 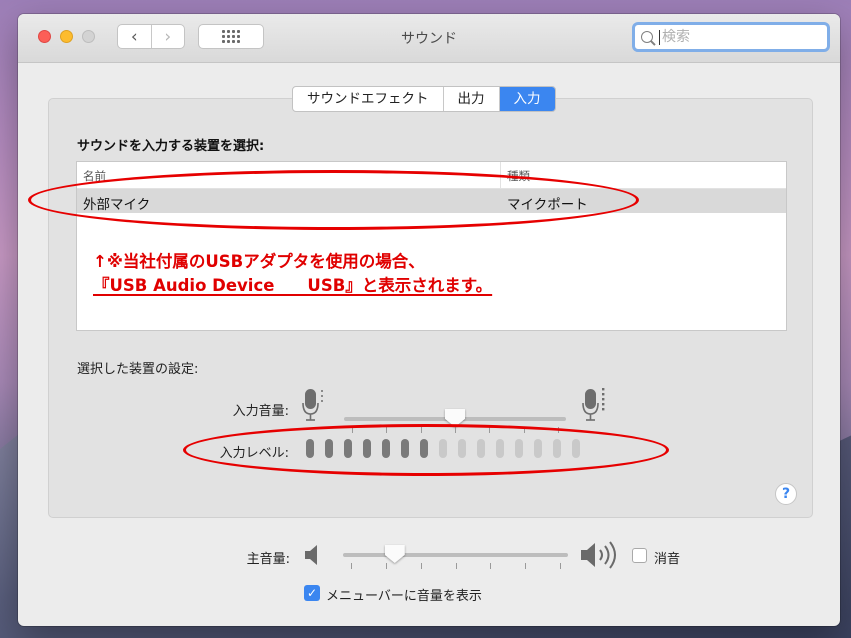 What do you see at coordinates (431, 175) in the screenshot?
I see `table-header: 名前 種類` at bounding box center [431, 175].